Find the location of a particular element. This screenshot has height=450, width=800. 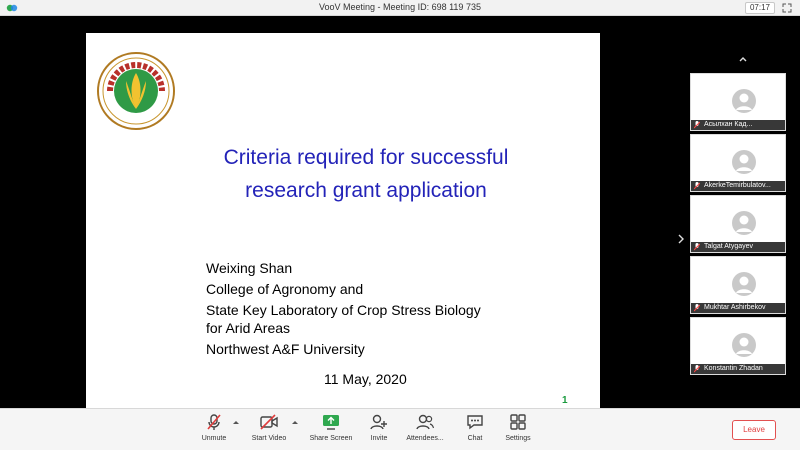

window-title: VooV Meeting - Meeting ID: 698 119 735 is located at coordinates (400, 7).